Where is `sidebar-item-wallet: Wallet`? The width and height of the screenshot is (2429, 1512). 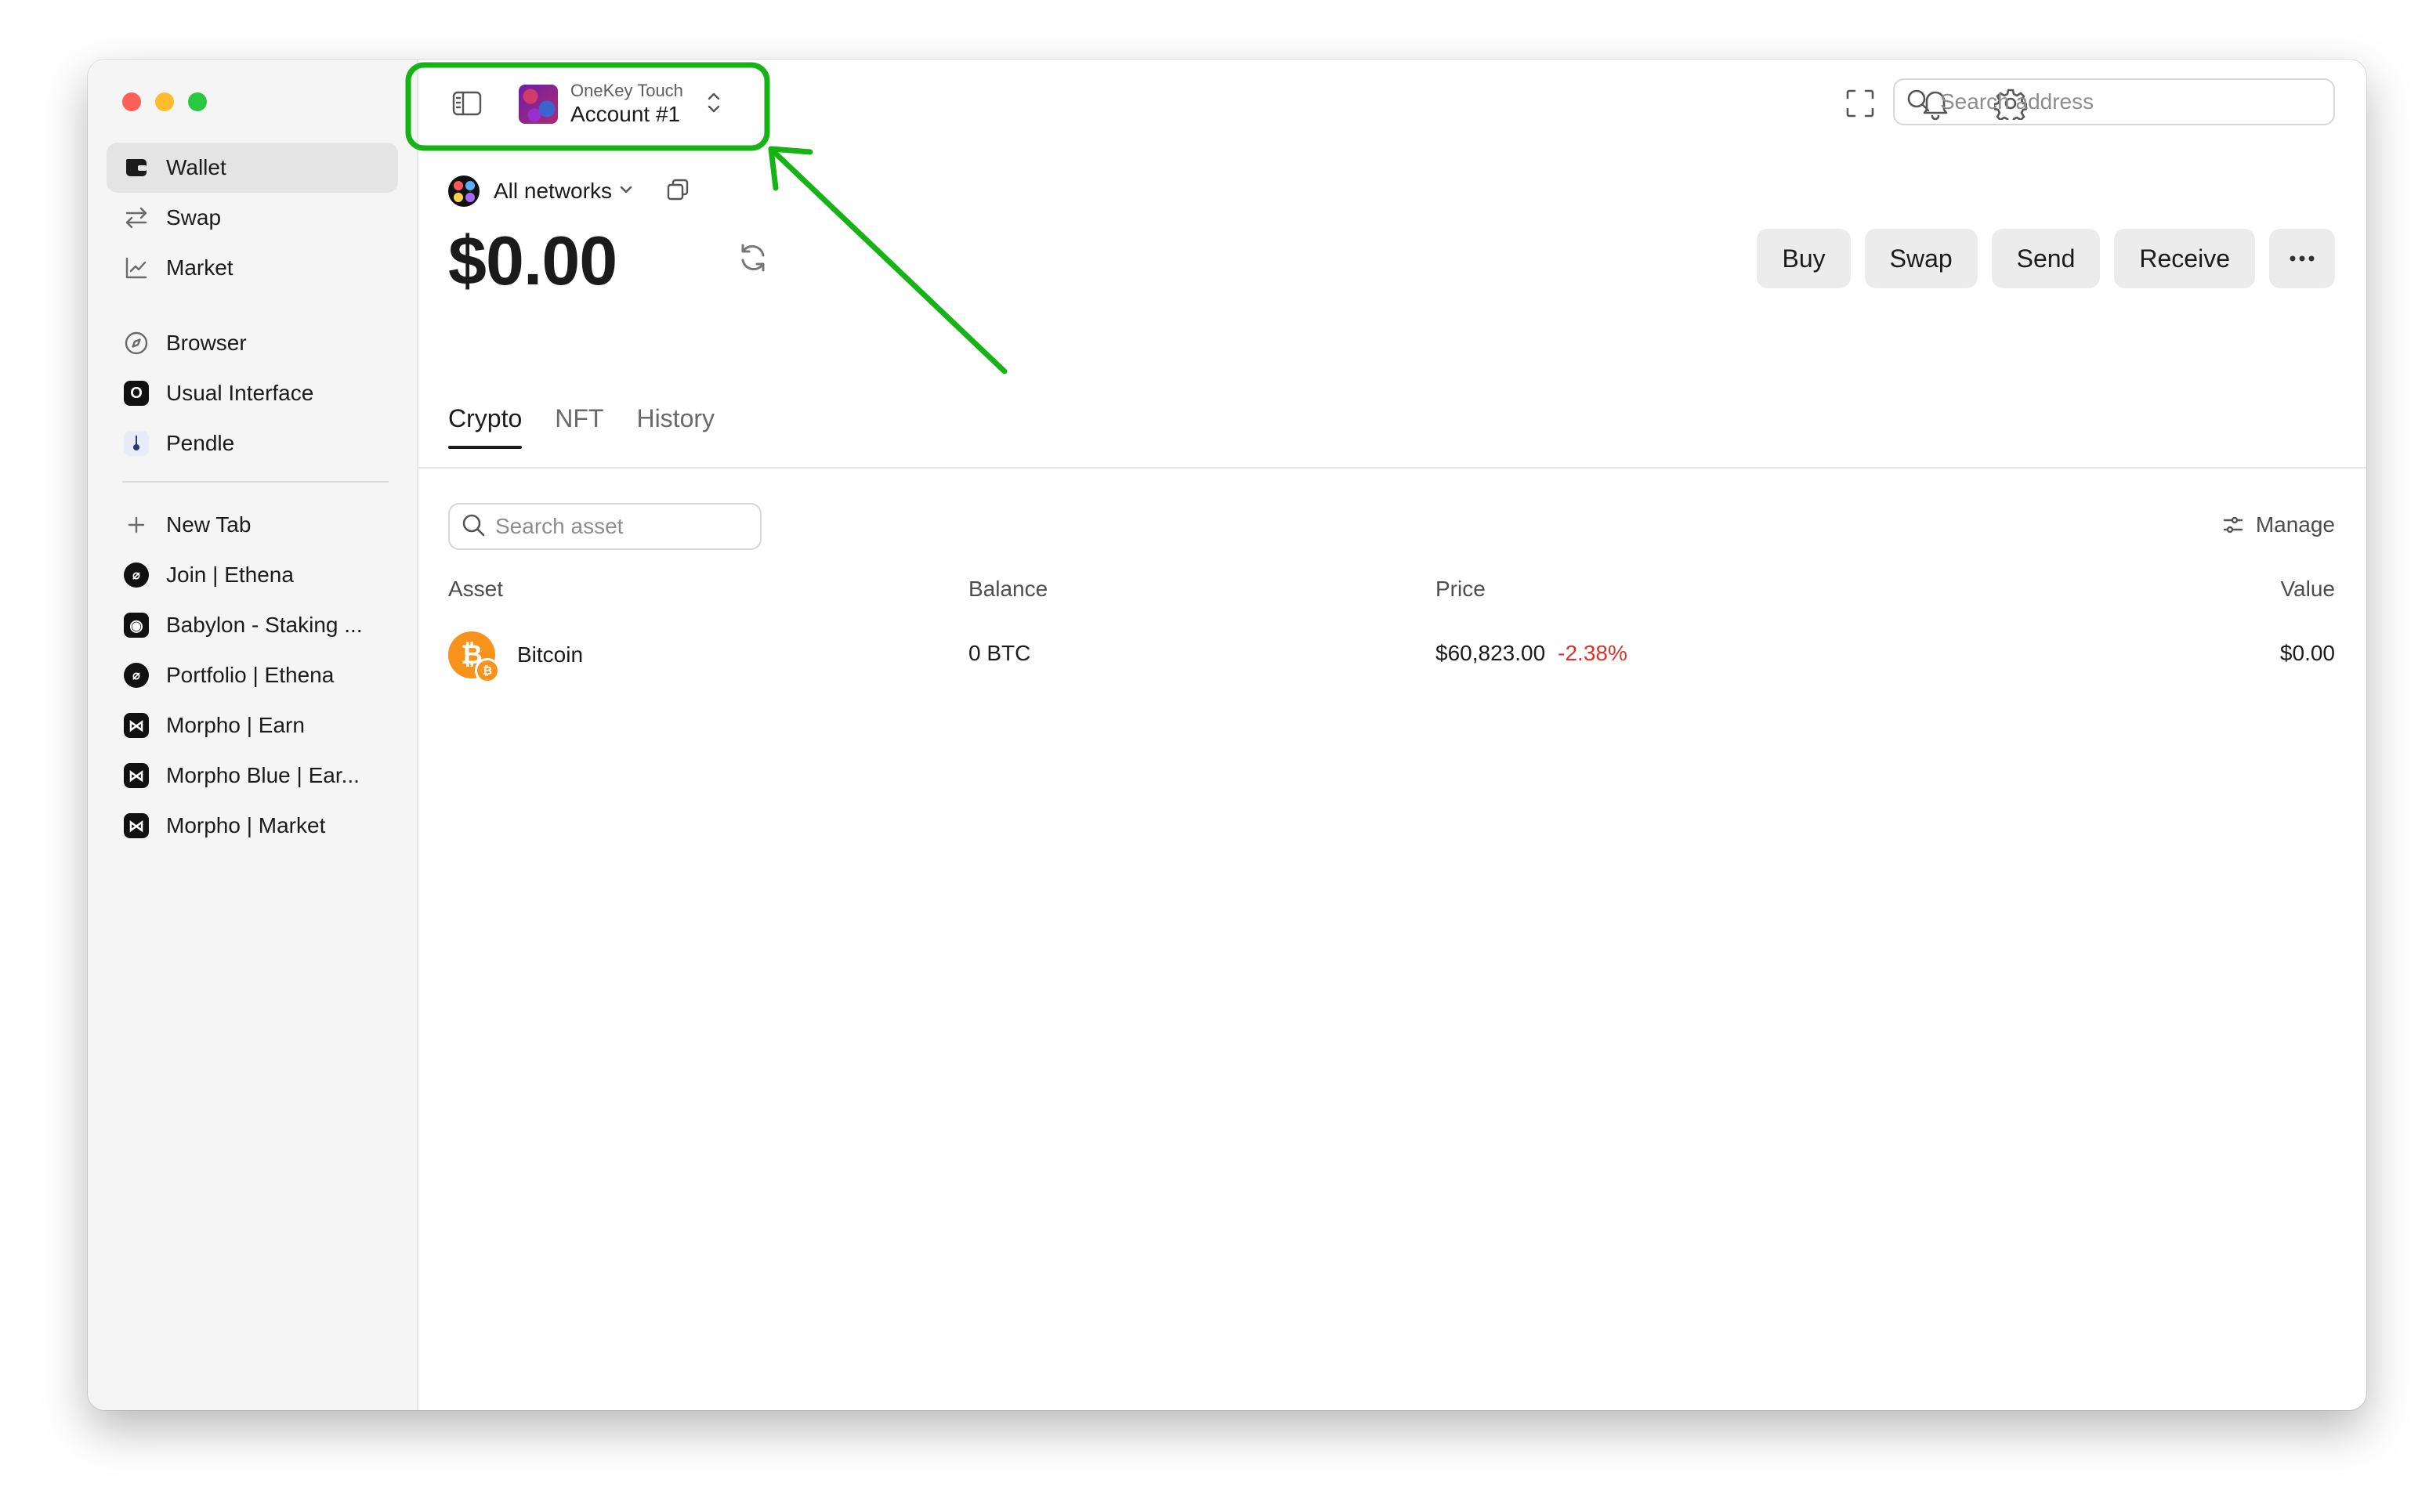
sidebar-item-wallet: Wallet is located at coordinates (252, 168).